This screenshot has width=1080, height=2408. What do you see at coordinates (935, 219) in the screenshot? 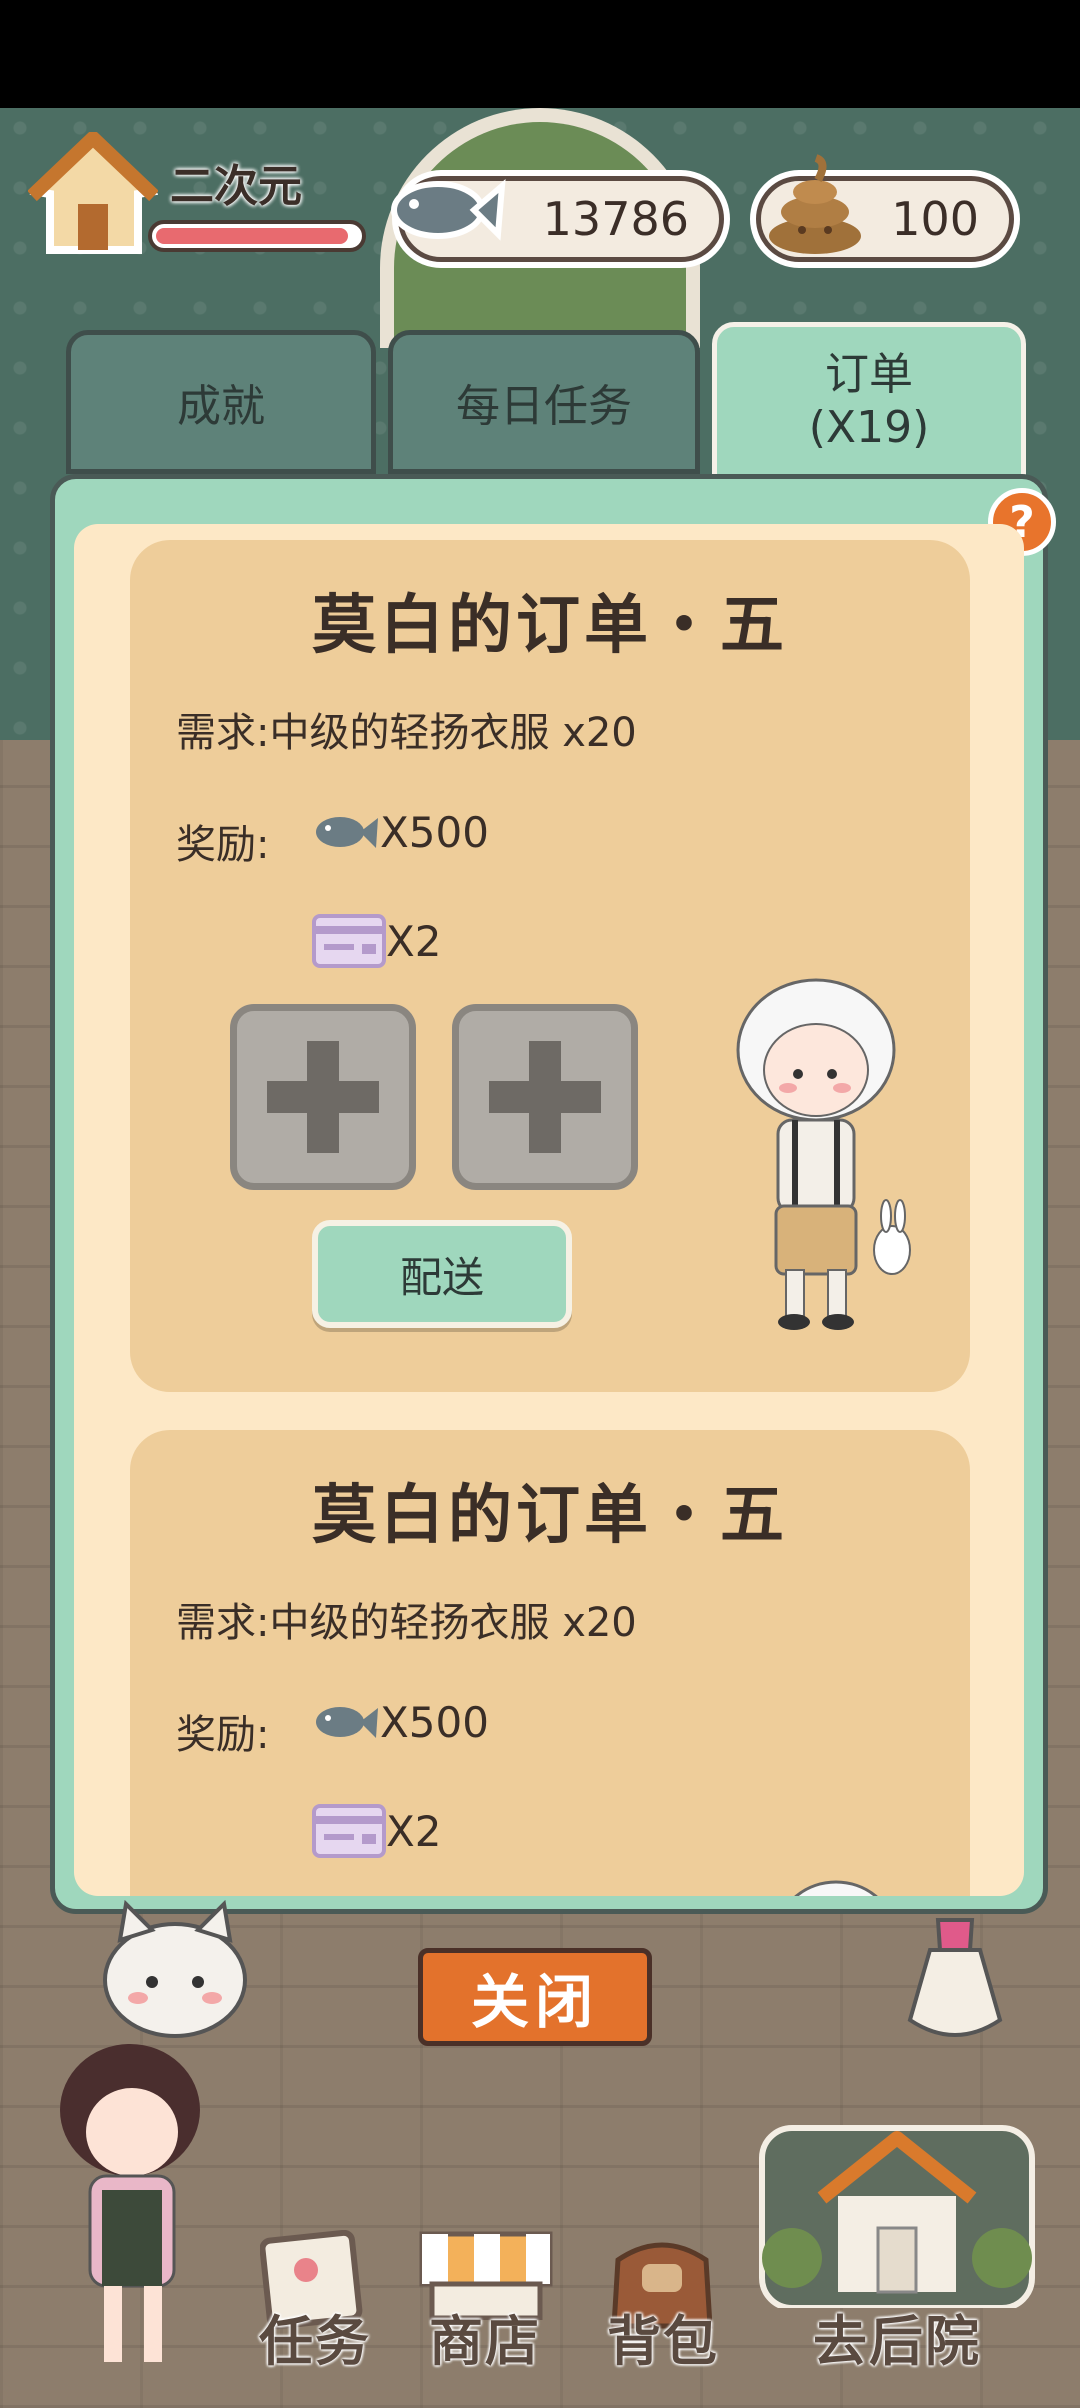
I see `poop-count: 100` at bounding box center [935, 219].